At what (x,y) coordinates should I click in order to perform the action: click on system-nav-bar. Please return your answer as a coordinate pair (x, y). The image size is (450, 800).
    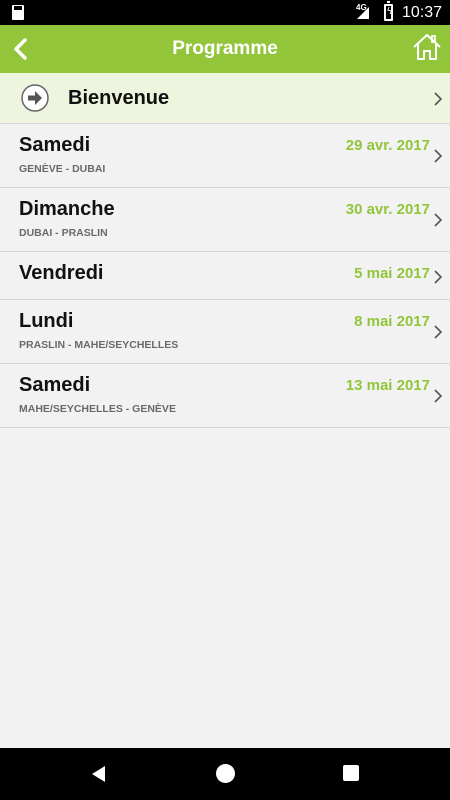
    Looking at the image, I should click on (225, 774).